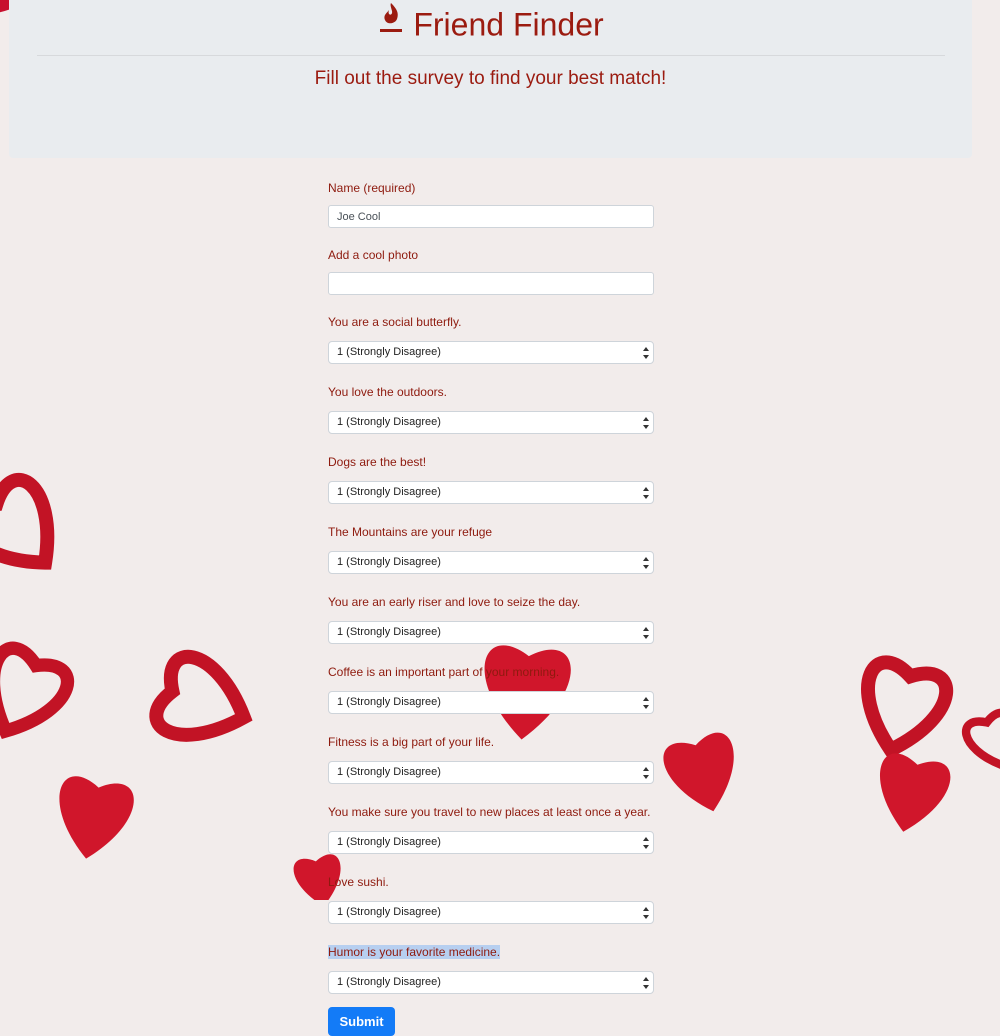 The width and height of the screenshot is (1000, 1036). I want to click on question-label: The Mountains are your refuge, so click(491, 532).